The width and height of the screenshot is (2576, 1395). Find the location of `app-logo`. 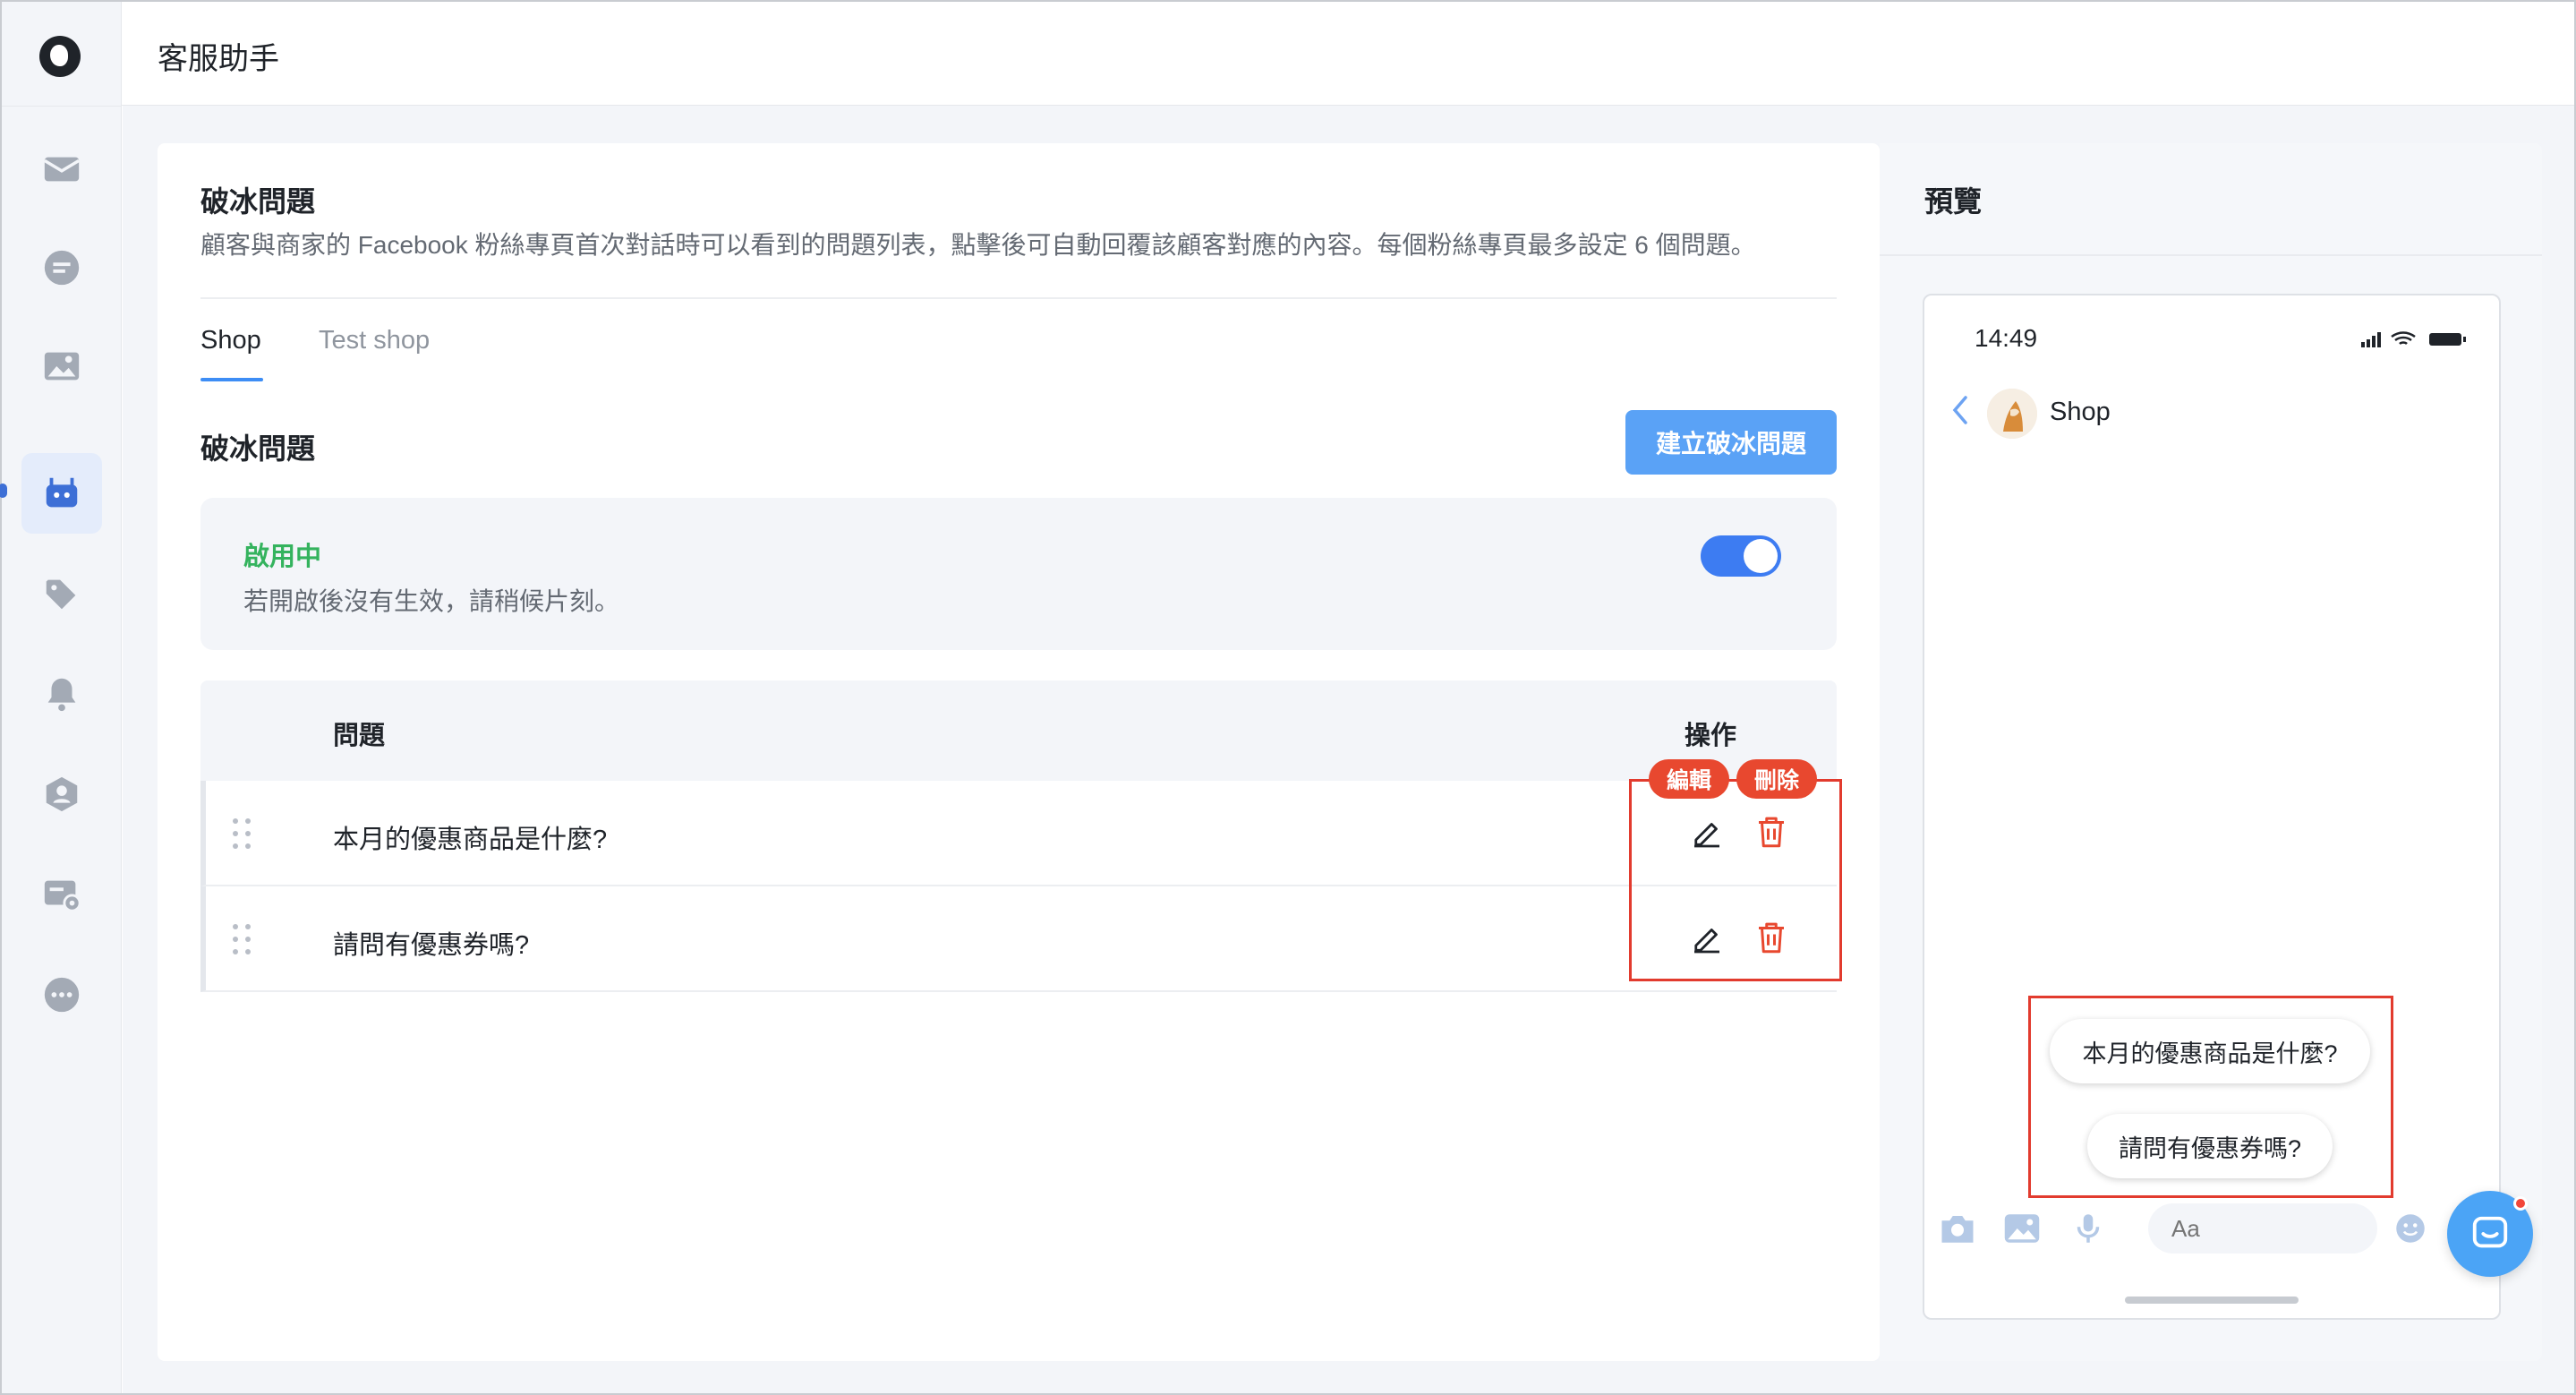

app-logo is located at coordinates (60, 56).